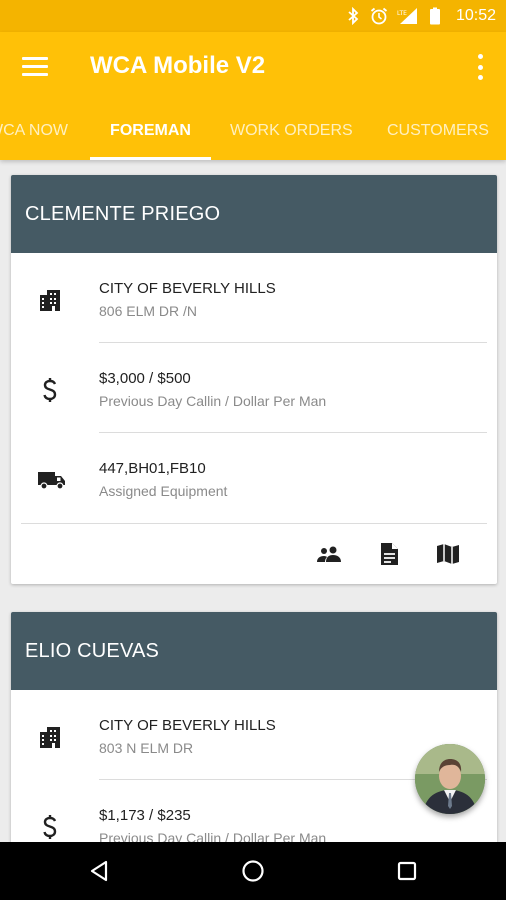 This screenshot has height=900, width=506. Describe the element at coordinates (178, 65) in the screenshot. I see `app-title: WCA Mobile V2` at that location.